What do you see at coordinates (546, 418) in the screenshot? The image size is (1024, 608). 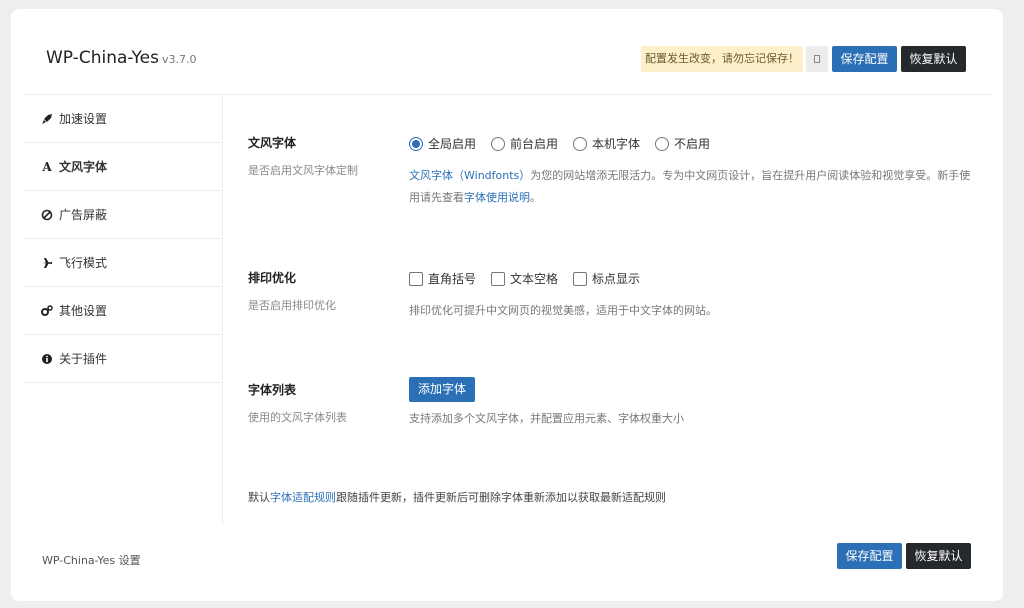 I see `font-list-description: 支持添加多个文风字体，并配置应用元素、字体权重大小` at bounding box center [546, 418].